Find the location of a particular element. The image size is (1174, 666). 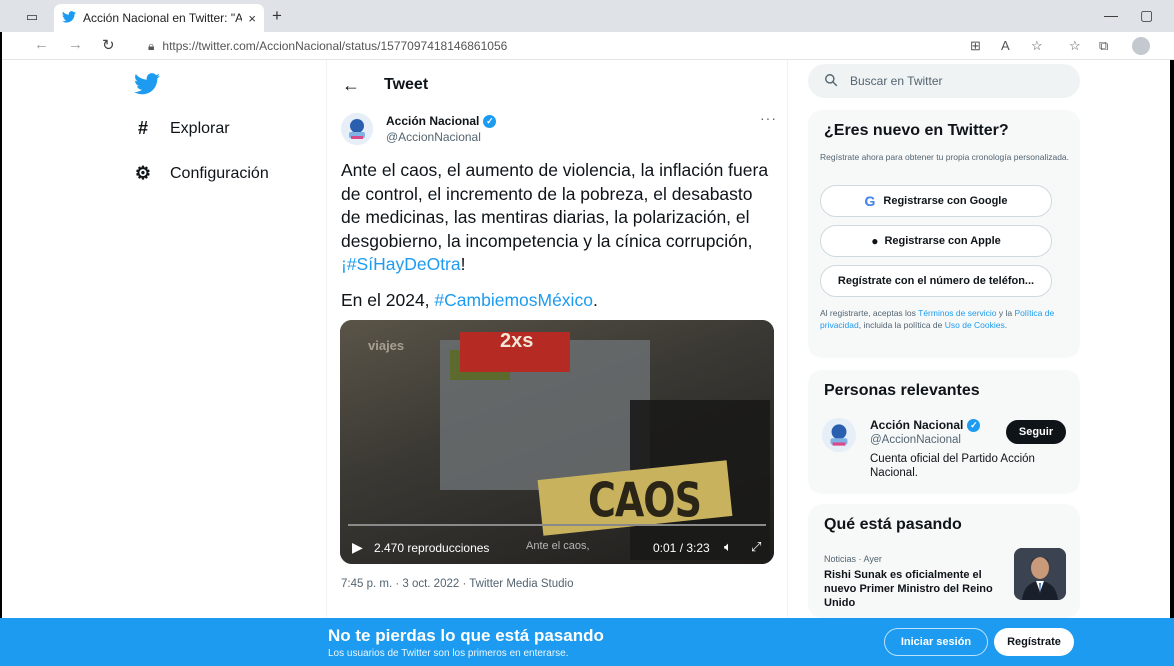

nav-item-label: Explorar is located at coordinates (200, 128).